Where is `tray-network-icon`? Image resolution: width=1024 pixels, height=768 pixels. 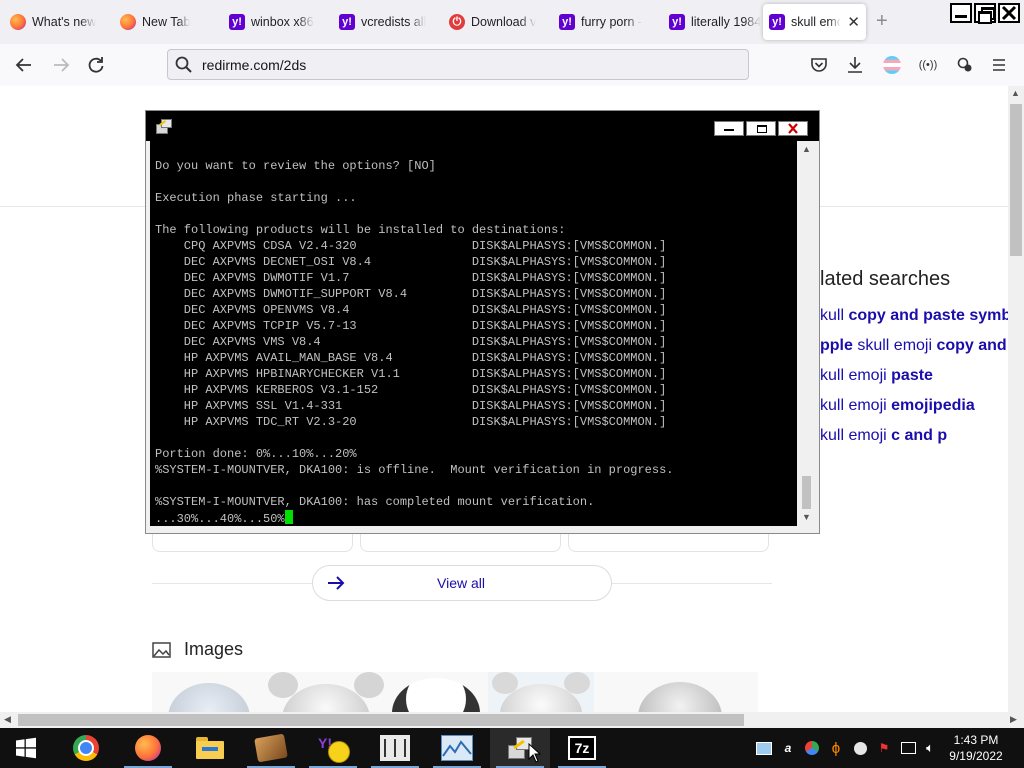 tray-network-icon is located at coordinates (764, 748).